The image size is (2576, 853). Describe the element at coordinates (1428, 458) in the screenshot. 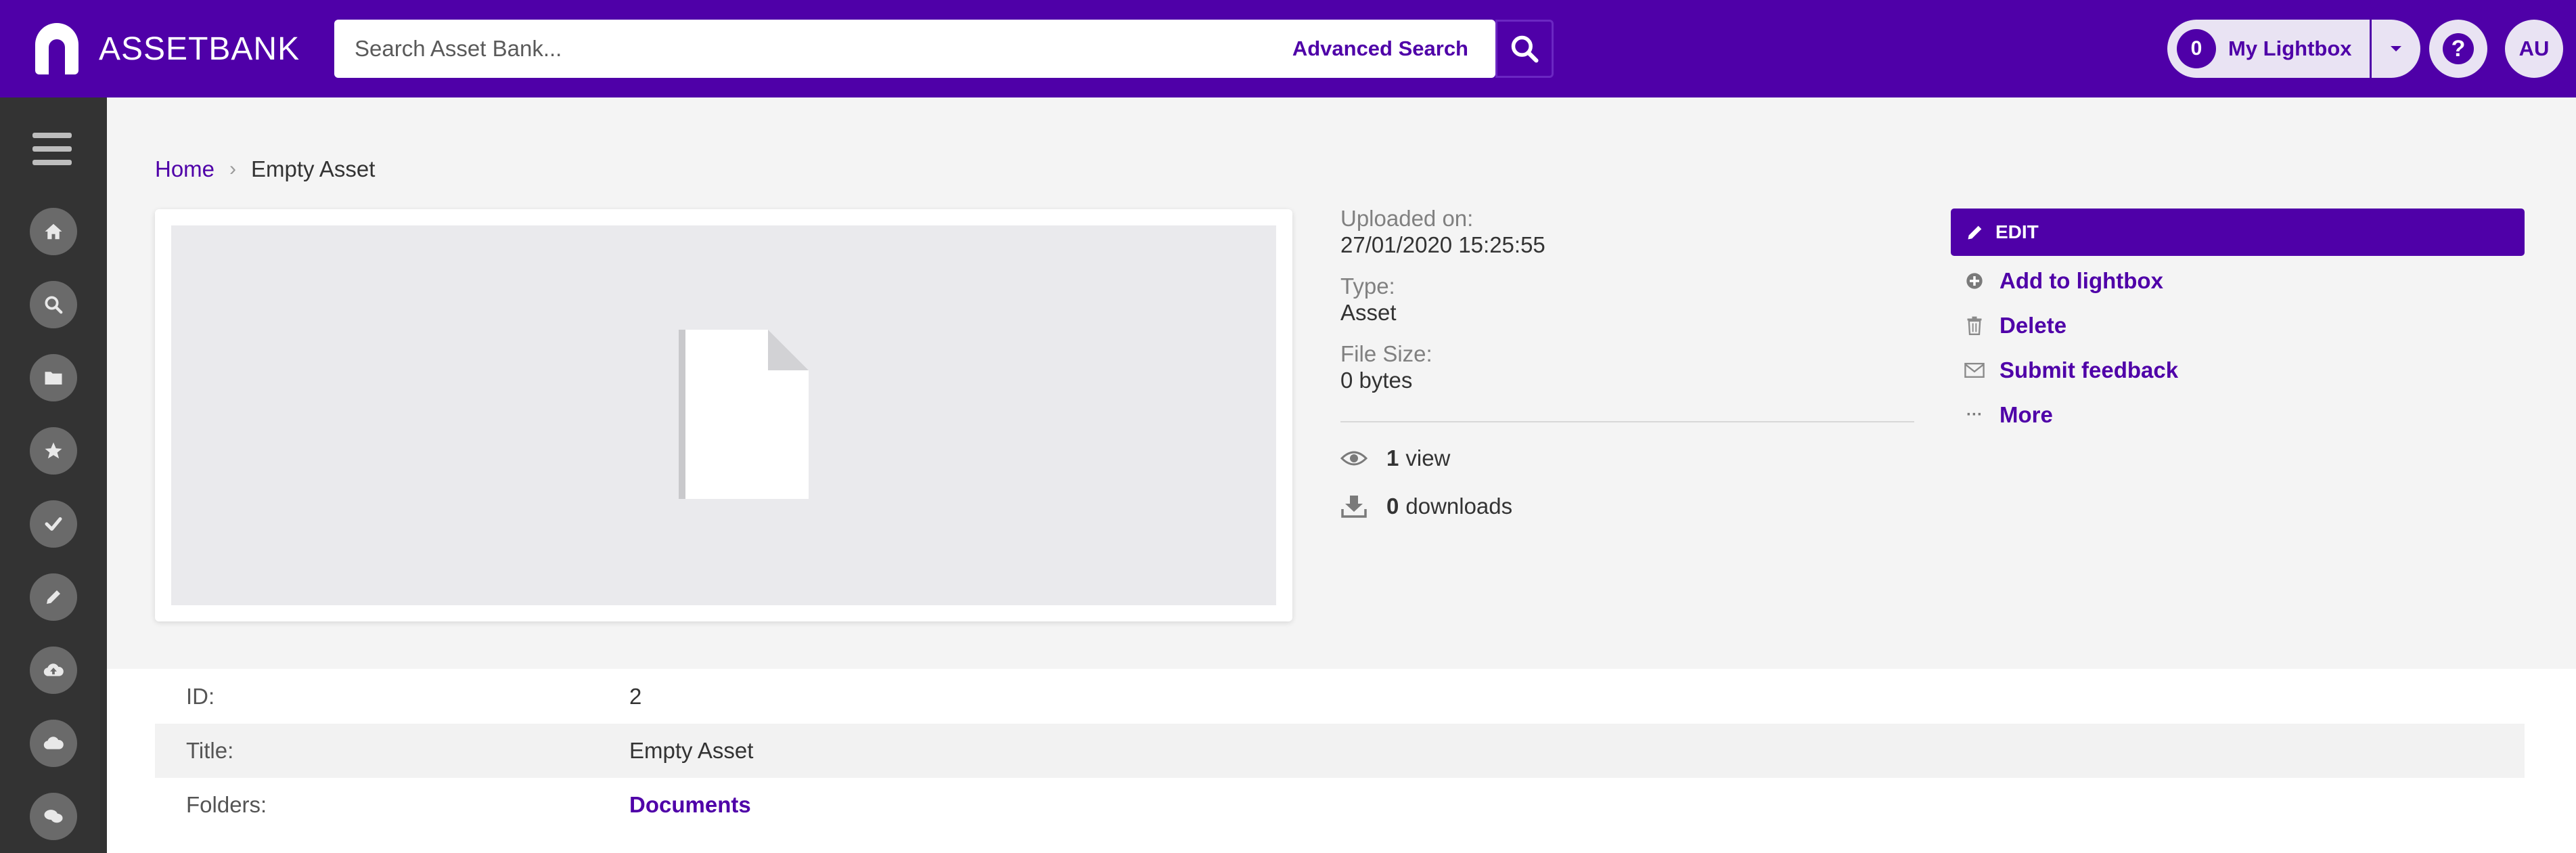

I see `views-label: view` at that location.